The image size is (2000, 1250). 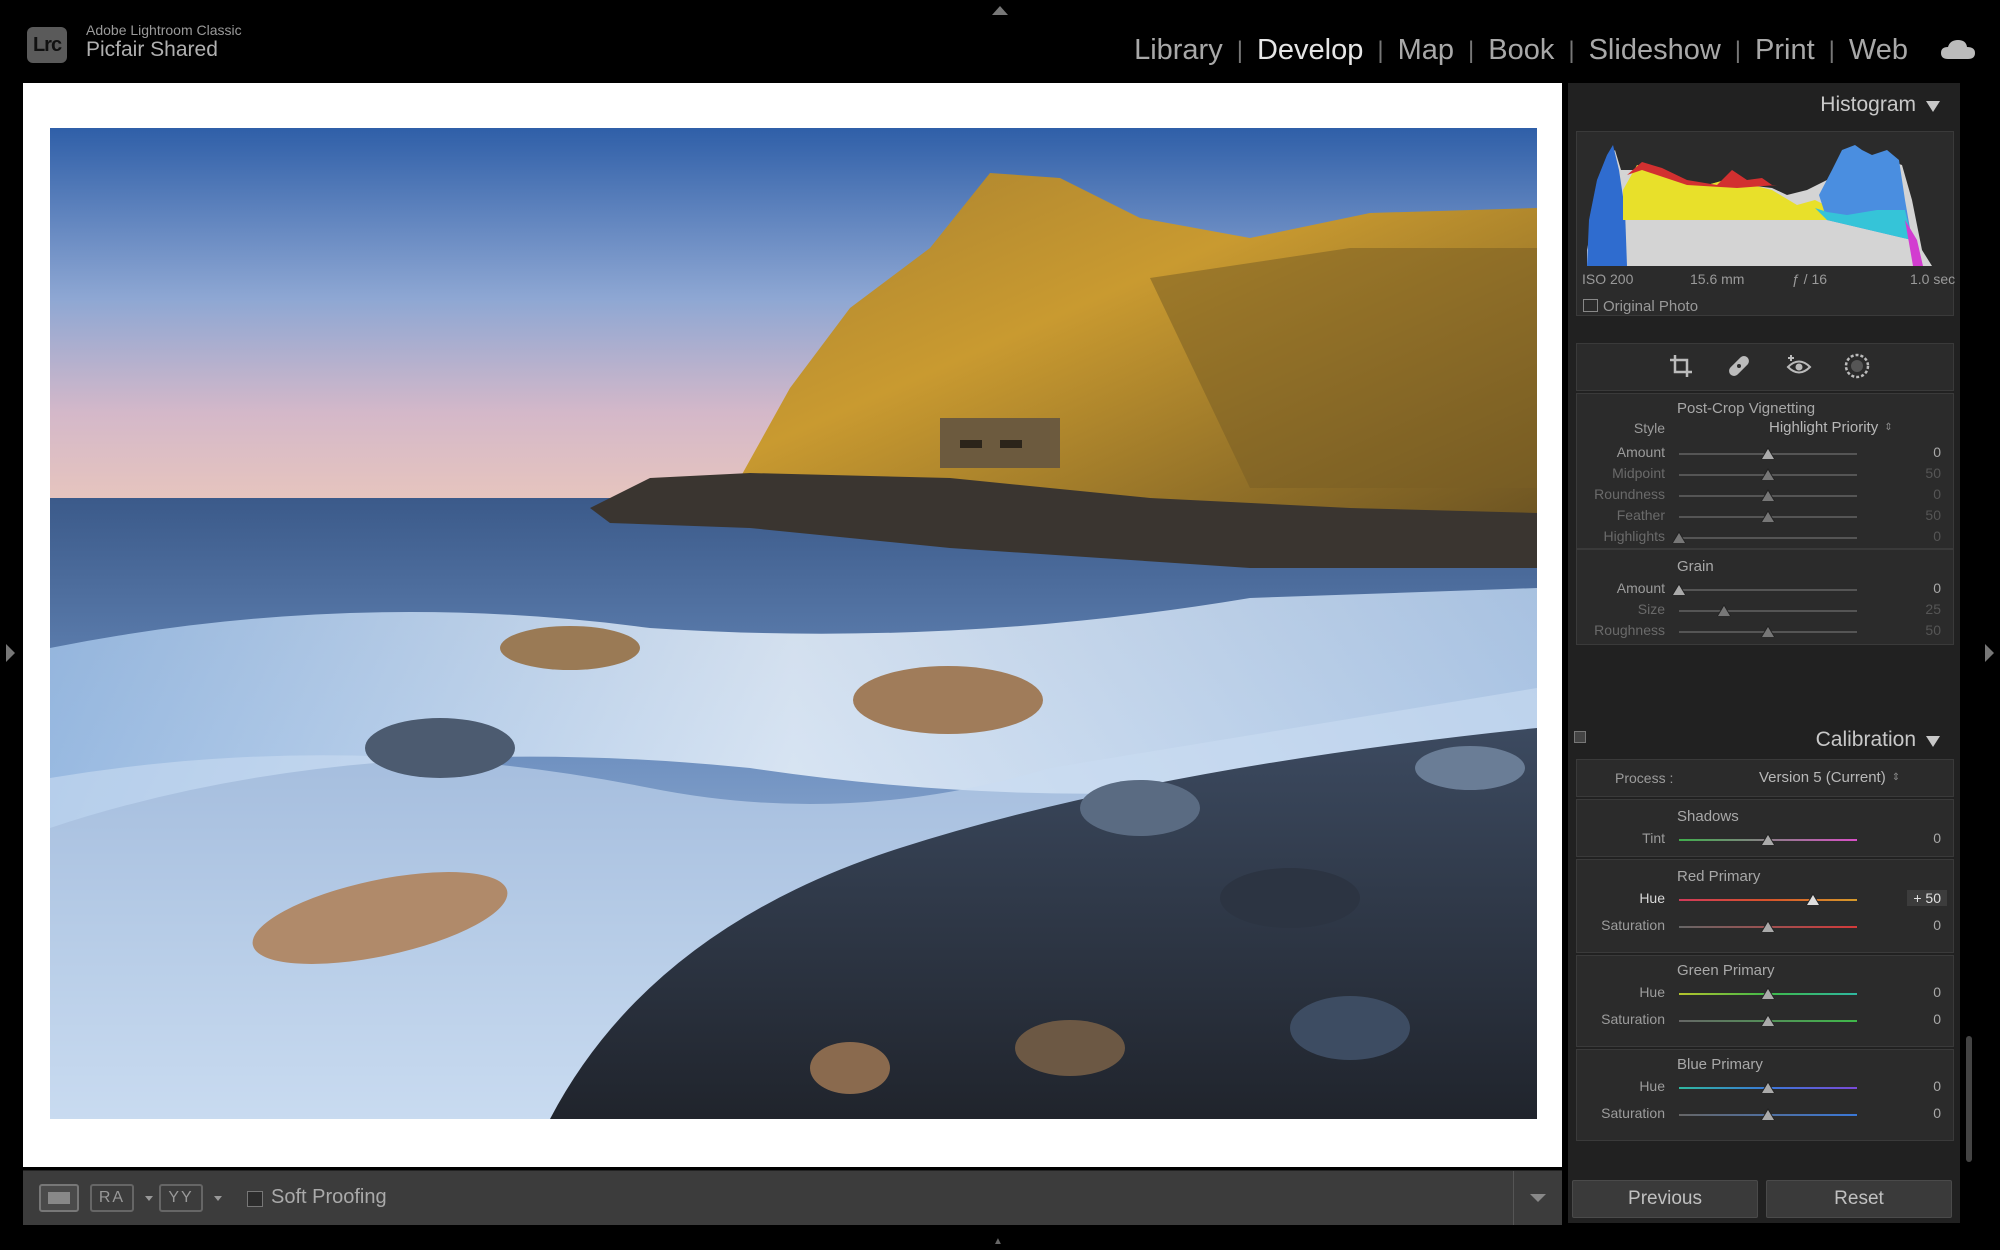 I want to click on histogram-header: Histogram, so click(x=1760, y=105).